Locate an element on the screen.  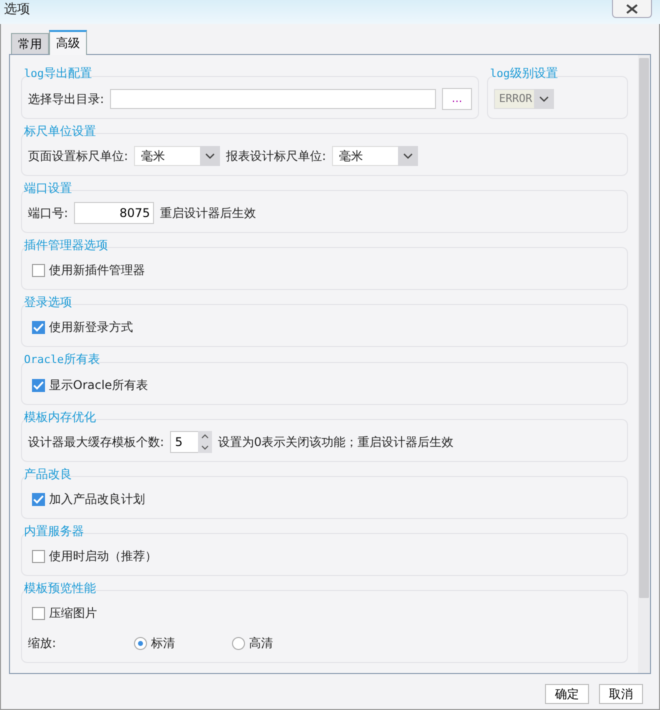
checkbox: 加入产品改良计划 is located at coordinates (86, 499).